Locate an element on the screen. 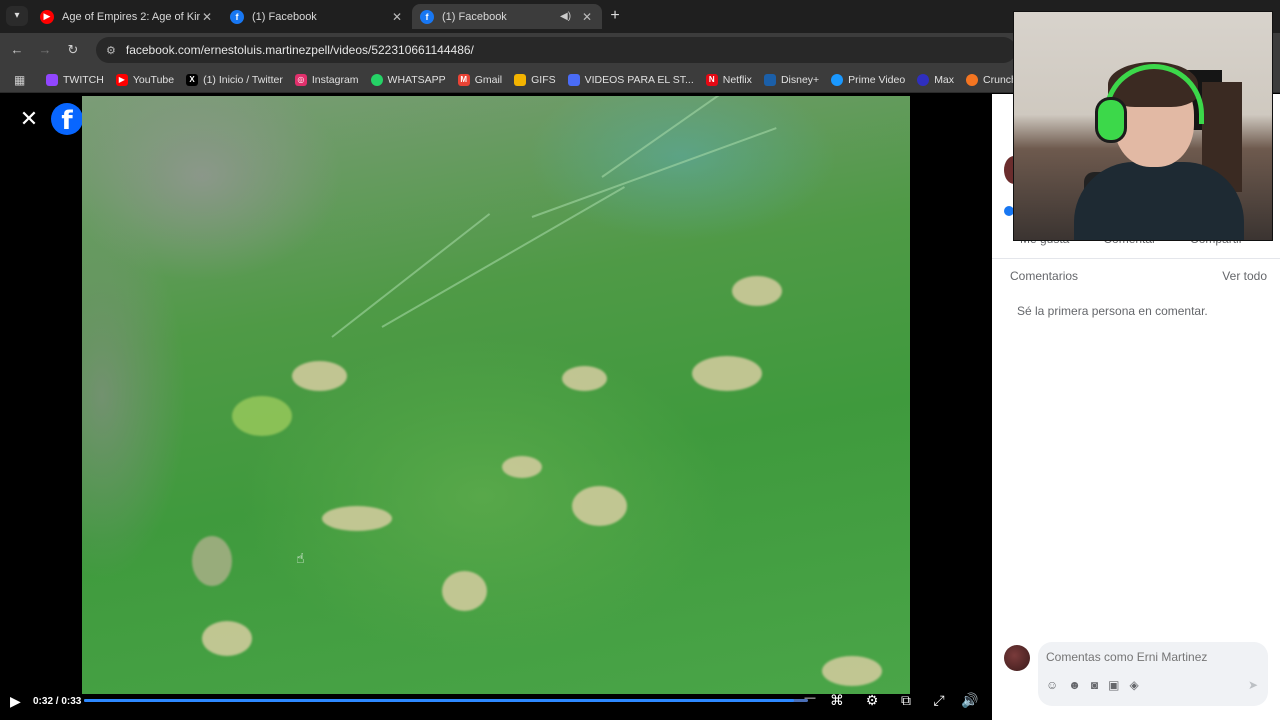 The height and width of the screenshot is (720, 1280). bookmark-disney: Disney+ is located at coordinates (791, 79).